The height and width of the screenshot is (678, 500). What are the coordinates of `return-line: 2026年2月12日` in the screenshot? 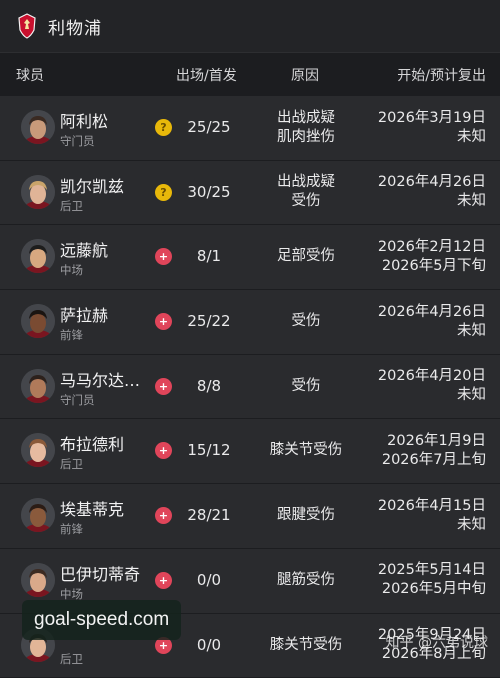 It's located at (432, 247).